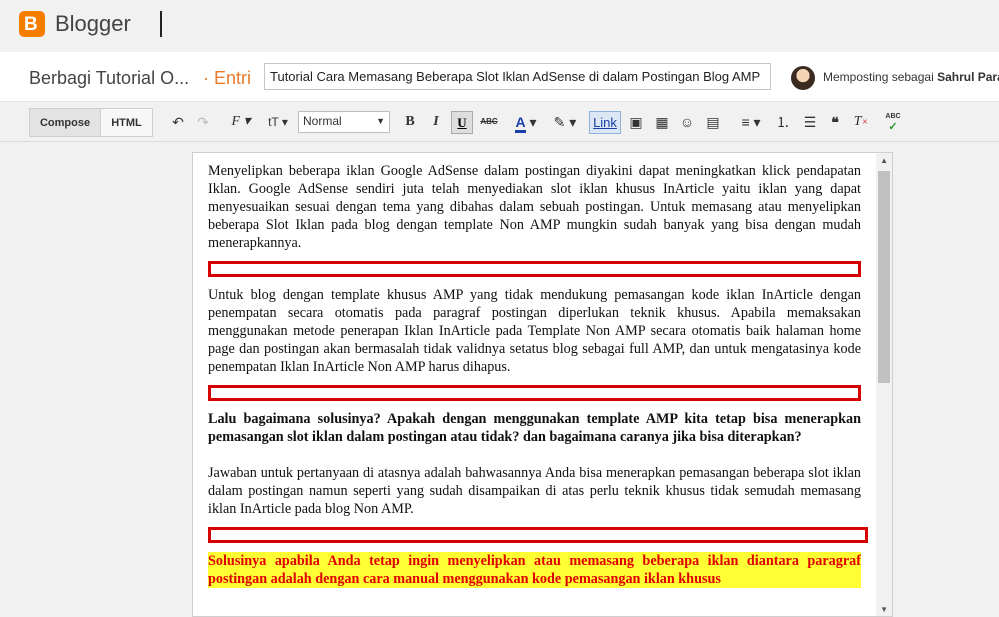 The width and height of the screenshot is (999, 617). Describe the element at coordinates (893, 122) in the screenshot. I see `spellcheck-icon: ABC ✓` at that location.